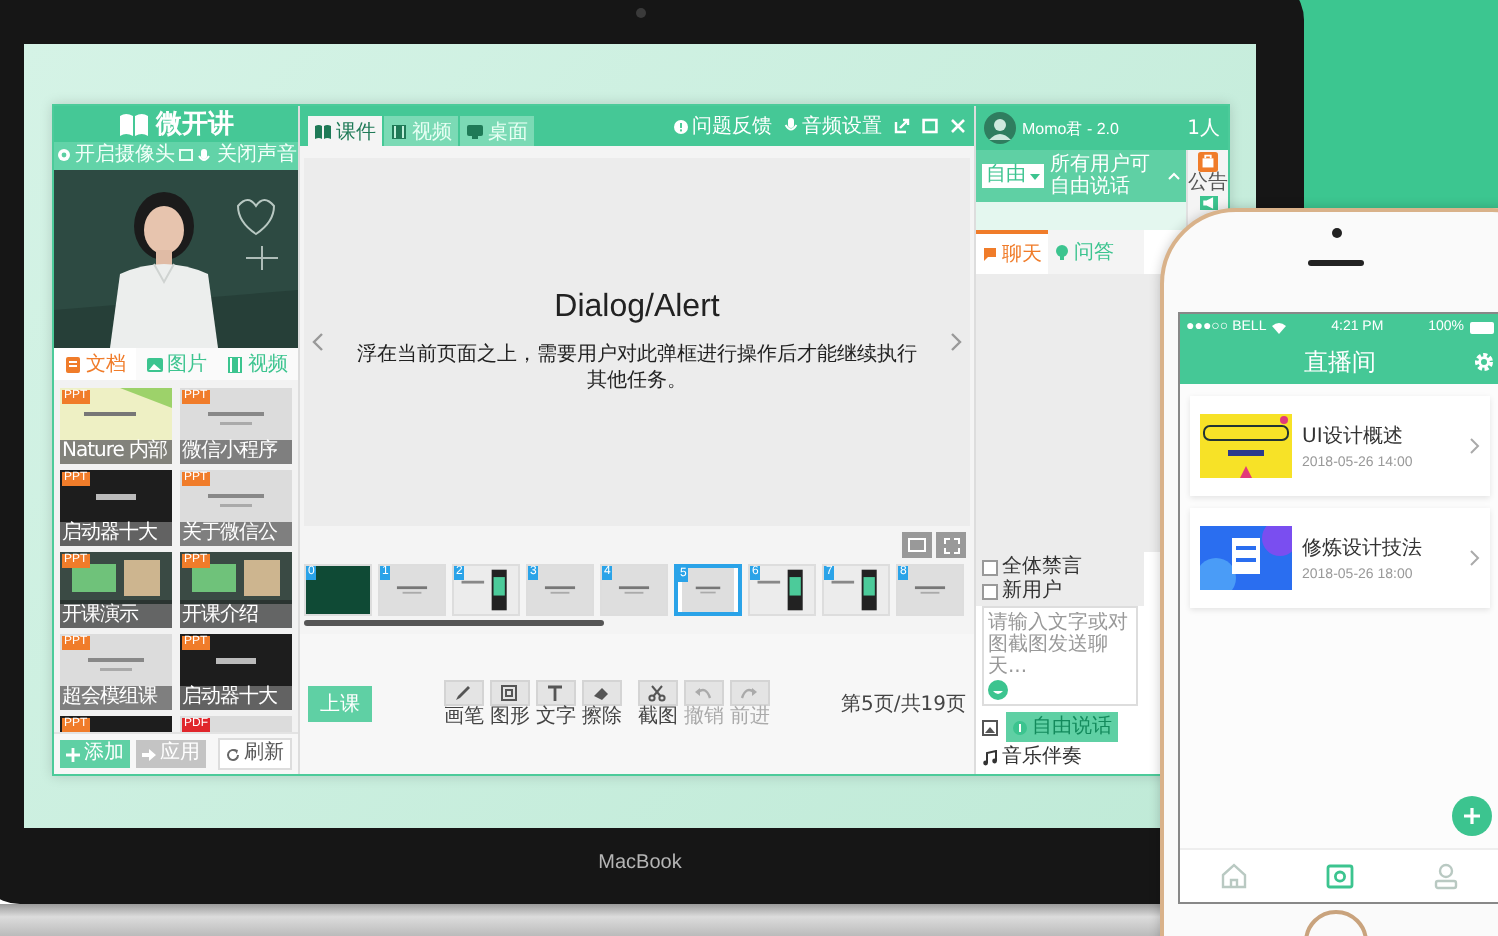 The width and height of the screenshot is (1498, 936). Describe the element at coordinates (723, 126) in the screenshot. I see `window-action: 问题反馈` at that location.